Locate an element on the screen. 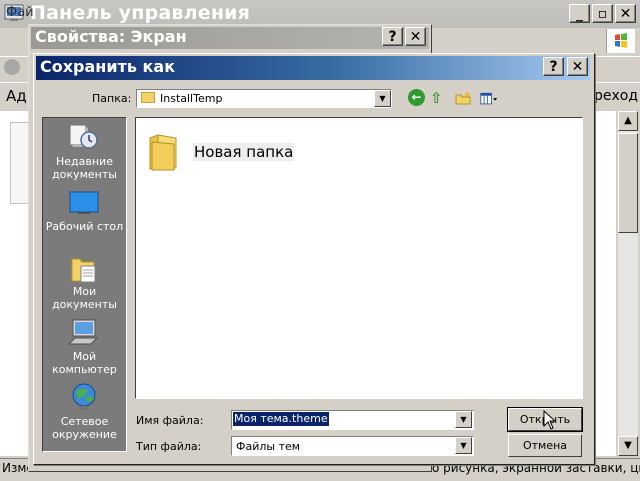 The height and width of the screenshot is (481, 640). scroll-thumb is located at coordinates (628, 183).